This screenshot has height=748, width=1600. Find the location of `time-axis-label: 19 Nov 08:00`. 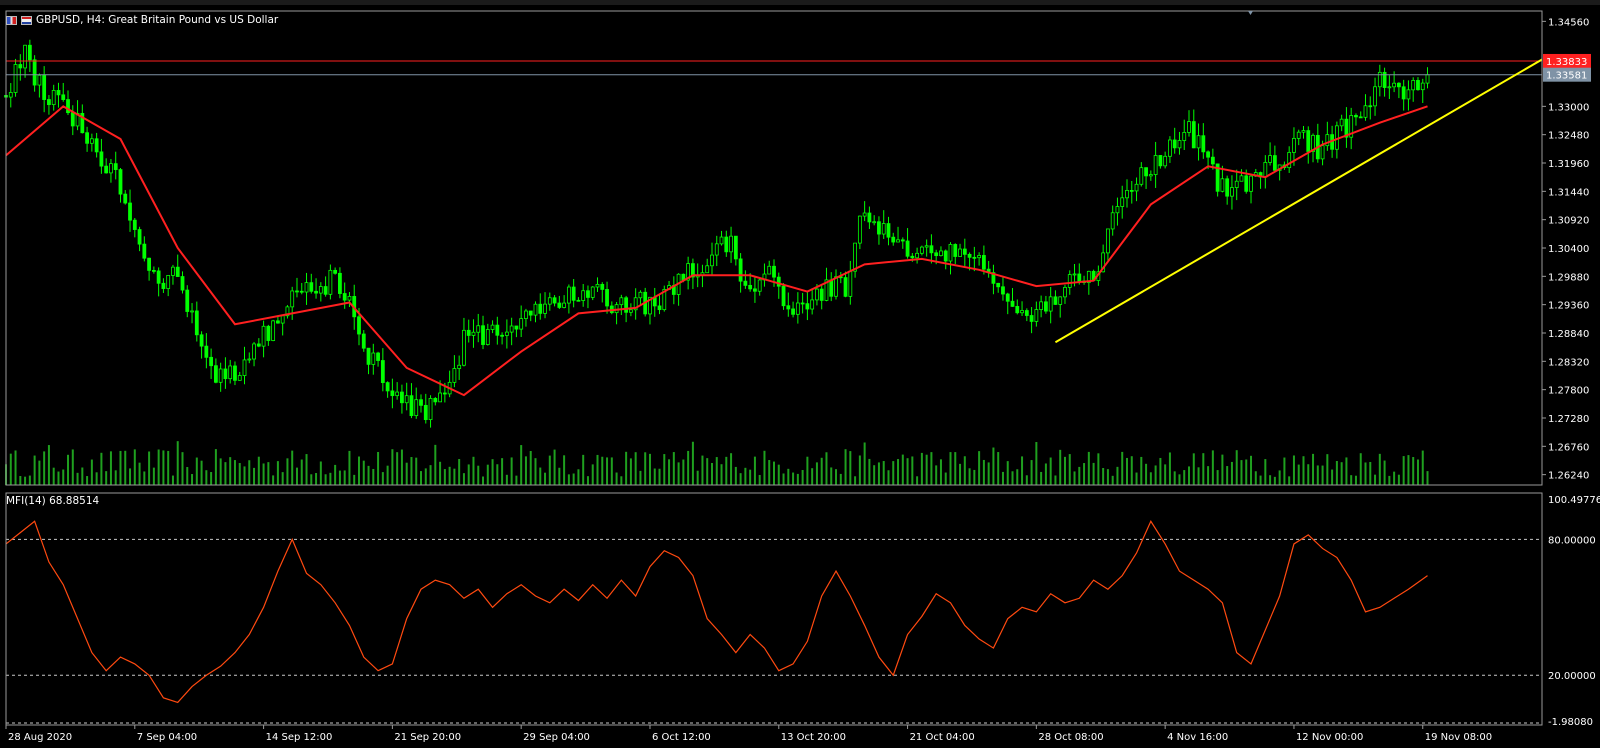

time-axis-label: 19 Nov 08:00 is located at coordinates (1458, 737).